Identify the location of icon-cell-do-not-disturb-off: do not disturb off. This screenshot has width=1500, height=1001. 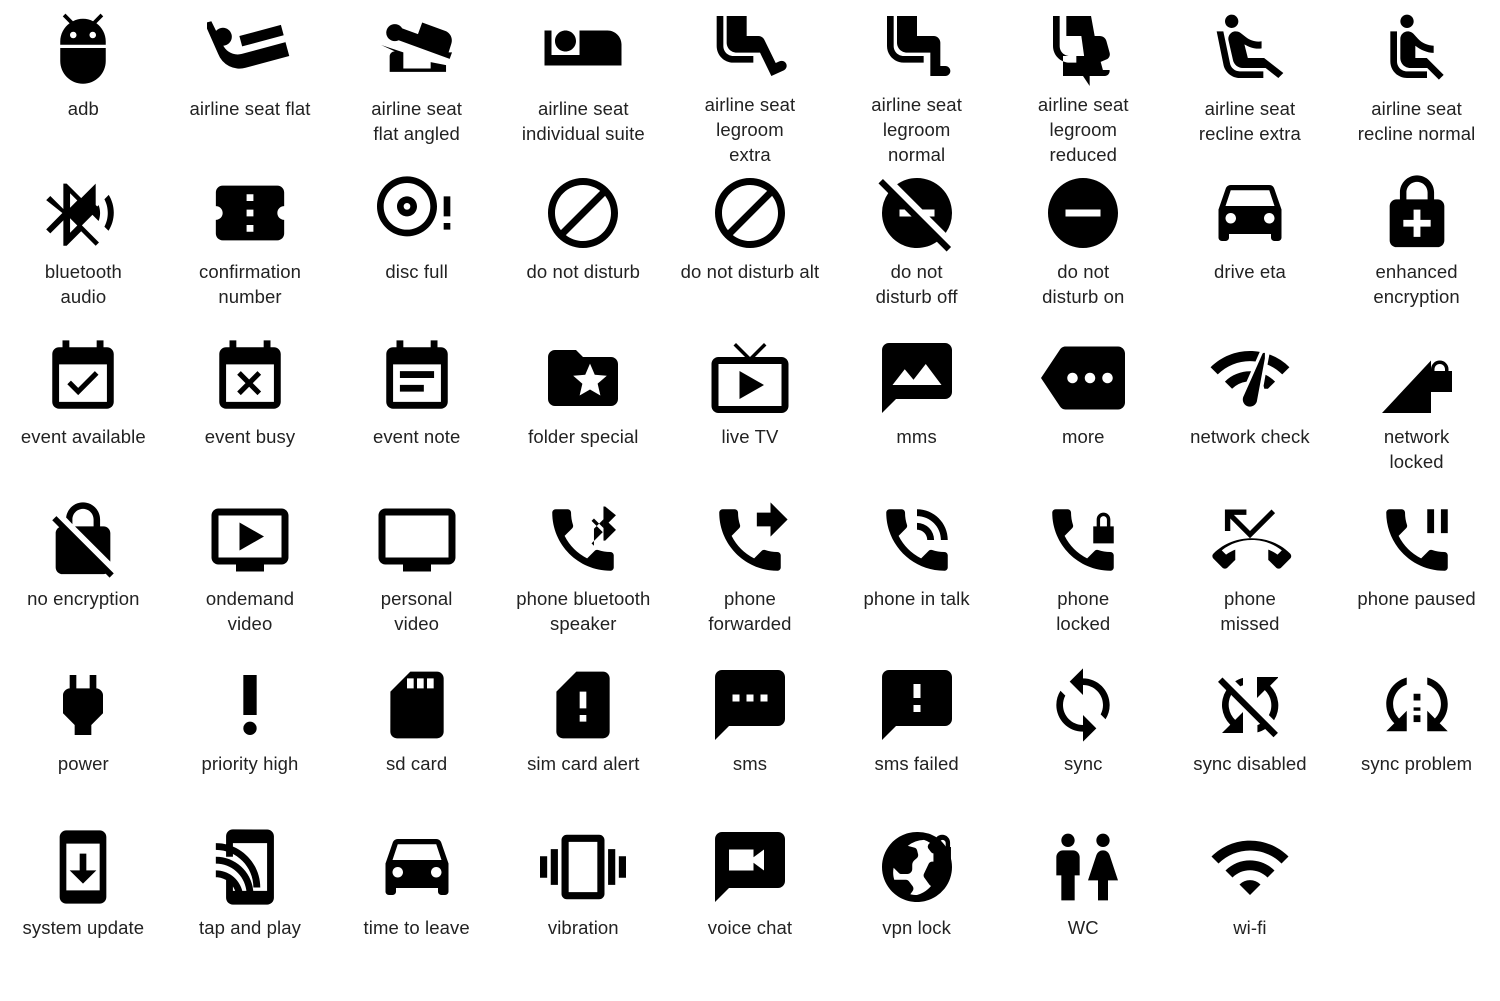
(916, 249).